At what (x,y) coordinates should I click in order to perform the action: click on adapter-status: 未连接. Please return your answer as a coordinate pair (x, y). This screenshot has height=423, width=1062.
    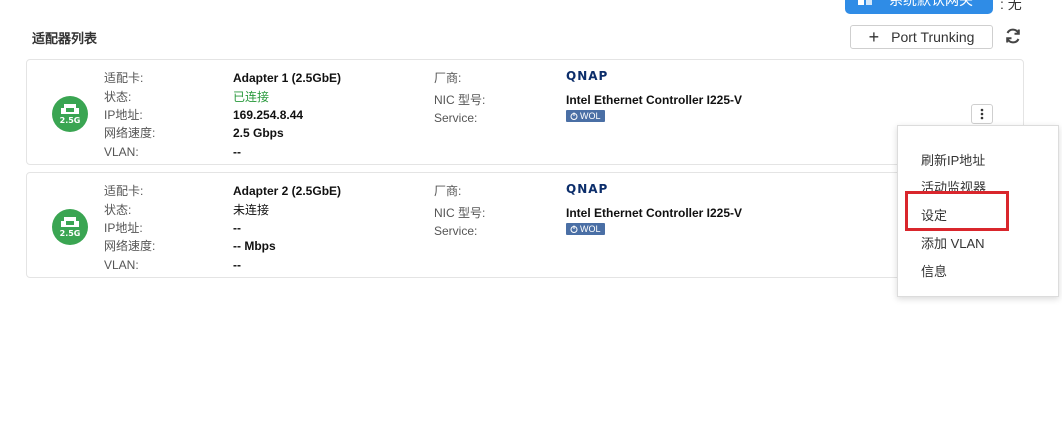
    Looking at the image, I should click on (251, 210).